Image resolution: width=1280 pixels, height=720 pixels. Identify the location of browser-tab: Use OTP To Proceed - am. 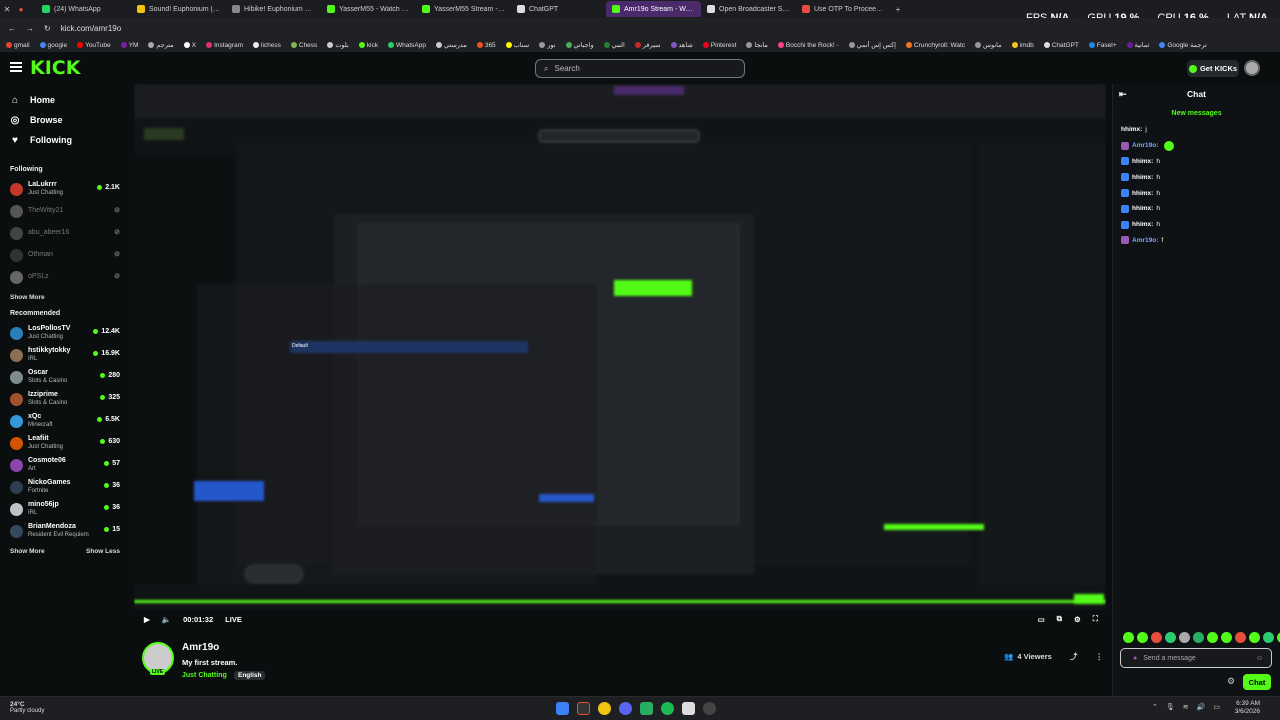
(843, 9).